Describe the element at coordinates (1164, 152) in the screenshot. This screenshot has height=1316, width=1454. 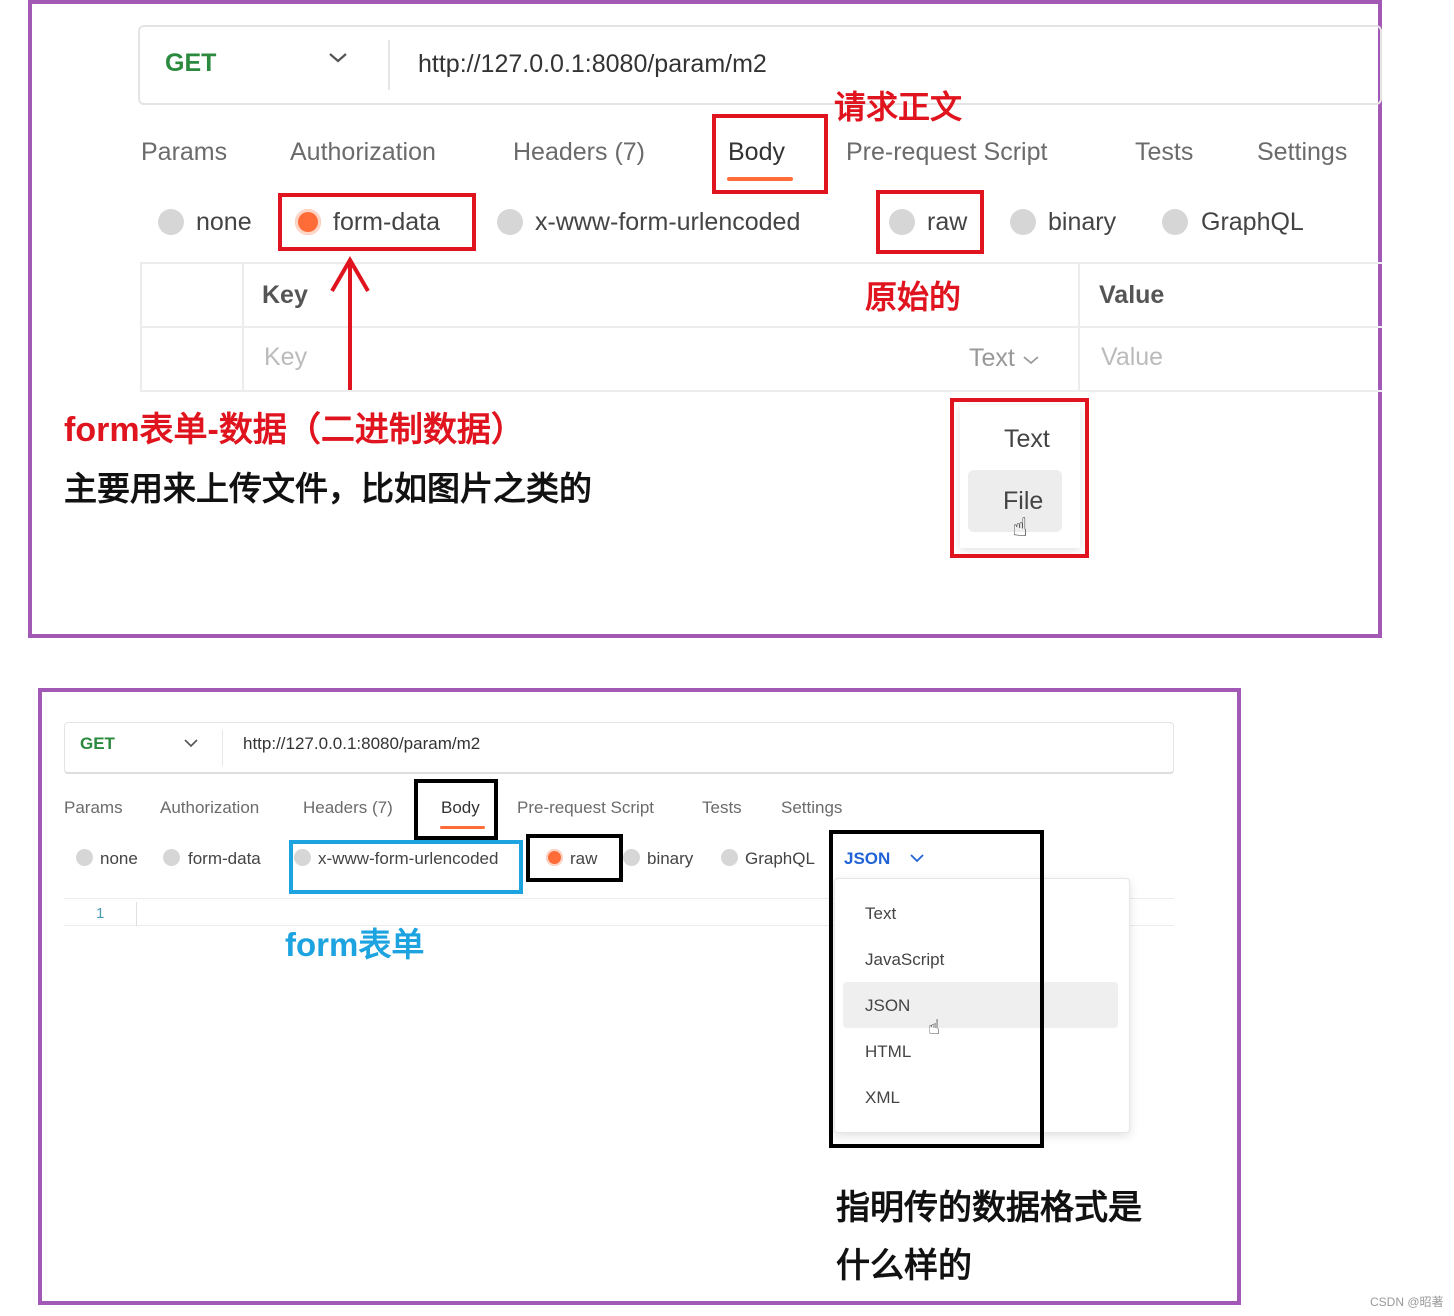
I see `top-tab-tests: Tests` at that location.